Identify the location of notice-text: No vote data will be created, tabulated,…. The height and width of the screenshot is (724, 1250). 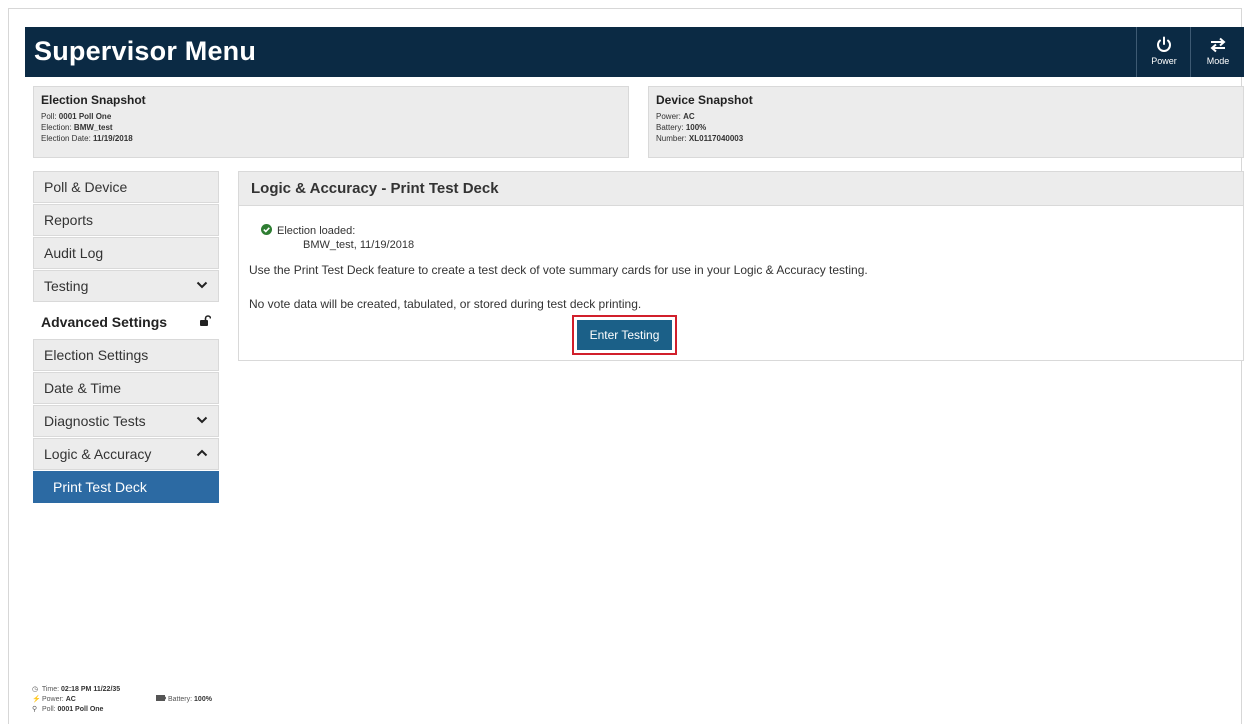
(445, 304).